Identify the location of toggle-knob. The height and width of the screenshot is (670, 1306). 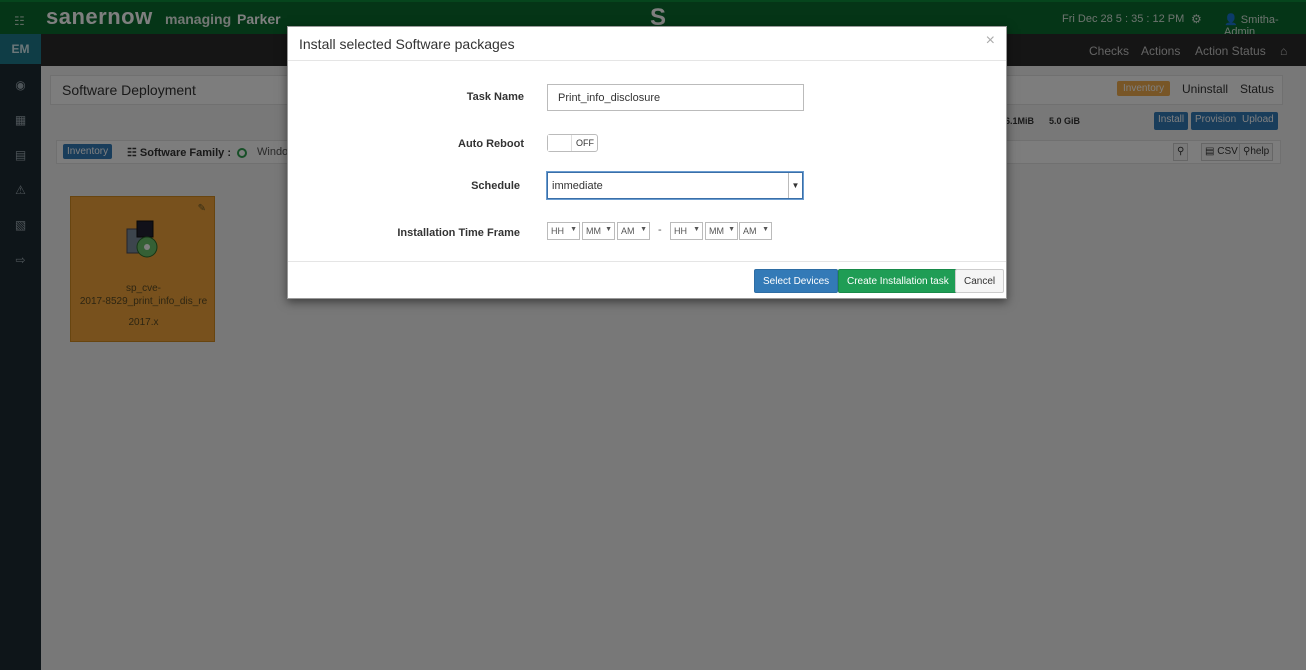
(560, 143).